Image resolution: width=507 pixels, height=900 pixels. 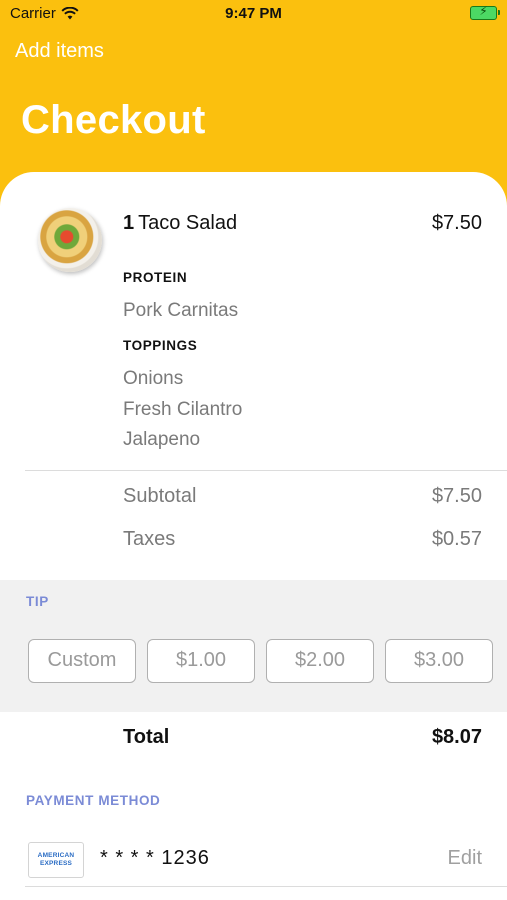 What do you see at coordinates (56, 860) in the screenshot?
I see `amex-card-icon: AMERICAN EXPRESS` at bounding box center [56, 860].